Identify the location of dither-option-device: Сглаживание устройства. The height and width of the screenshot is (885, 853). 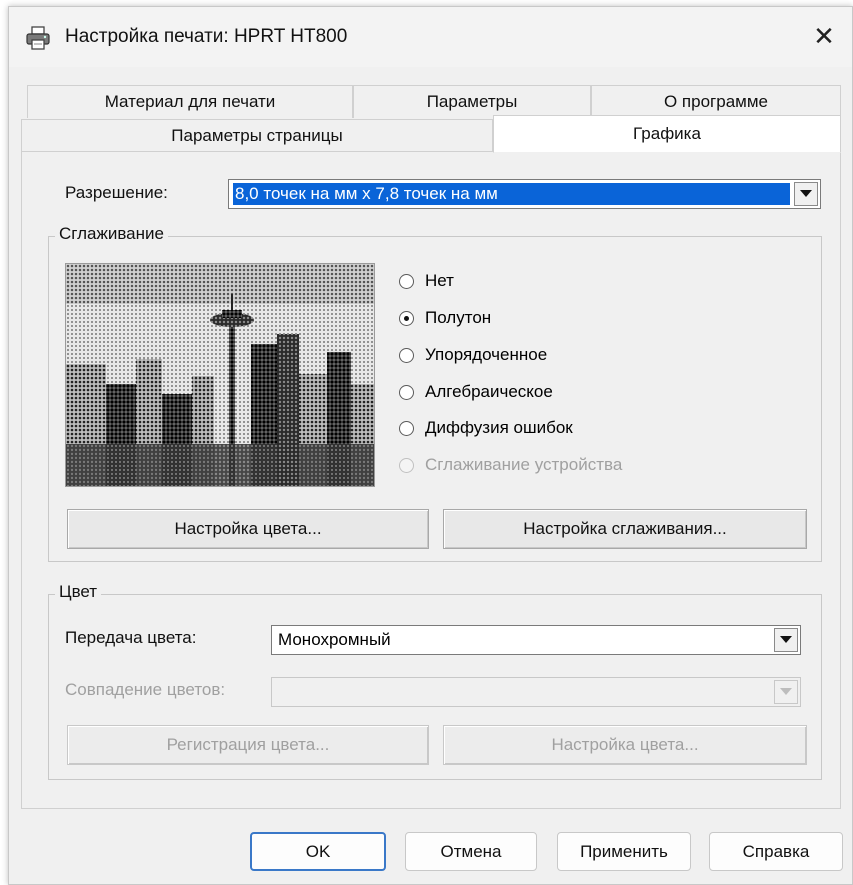
(510, 465).